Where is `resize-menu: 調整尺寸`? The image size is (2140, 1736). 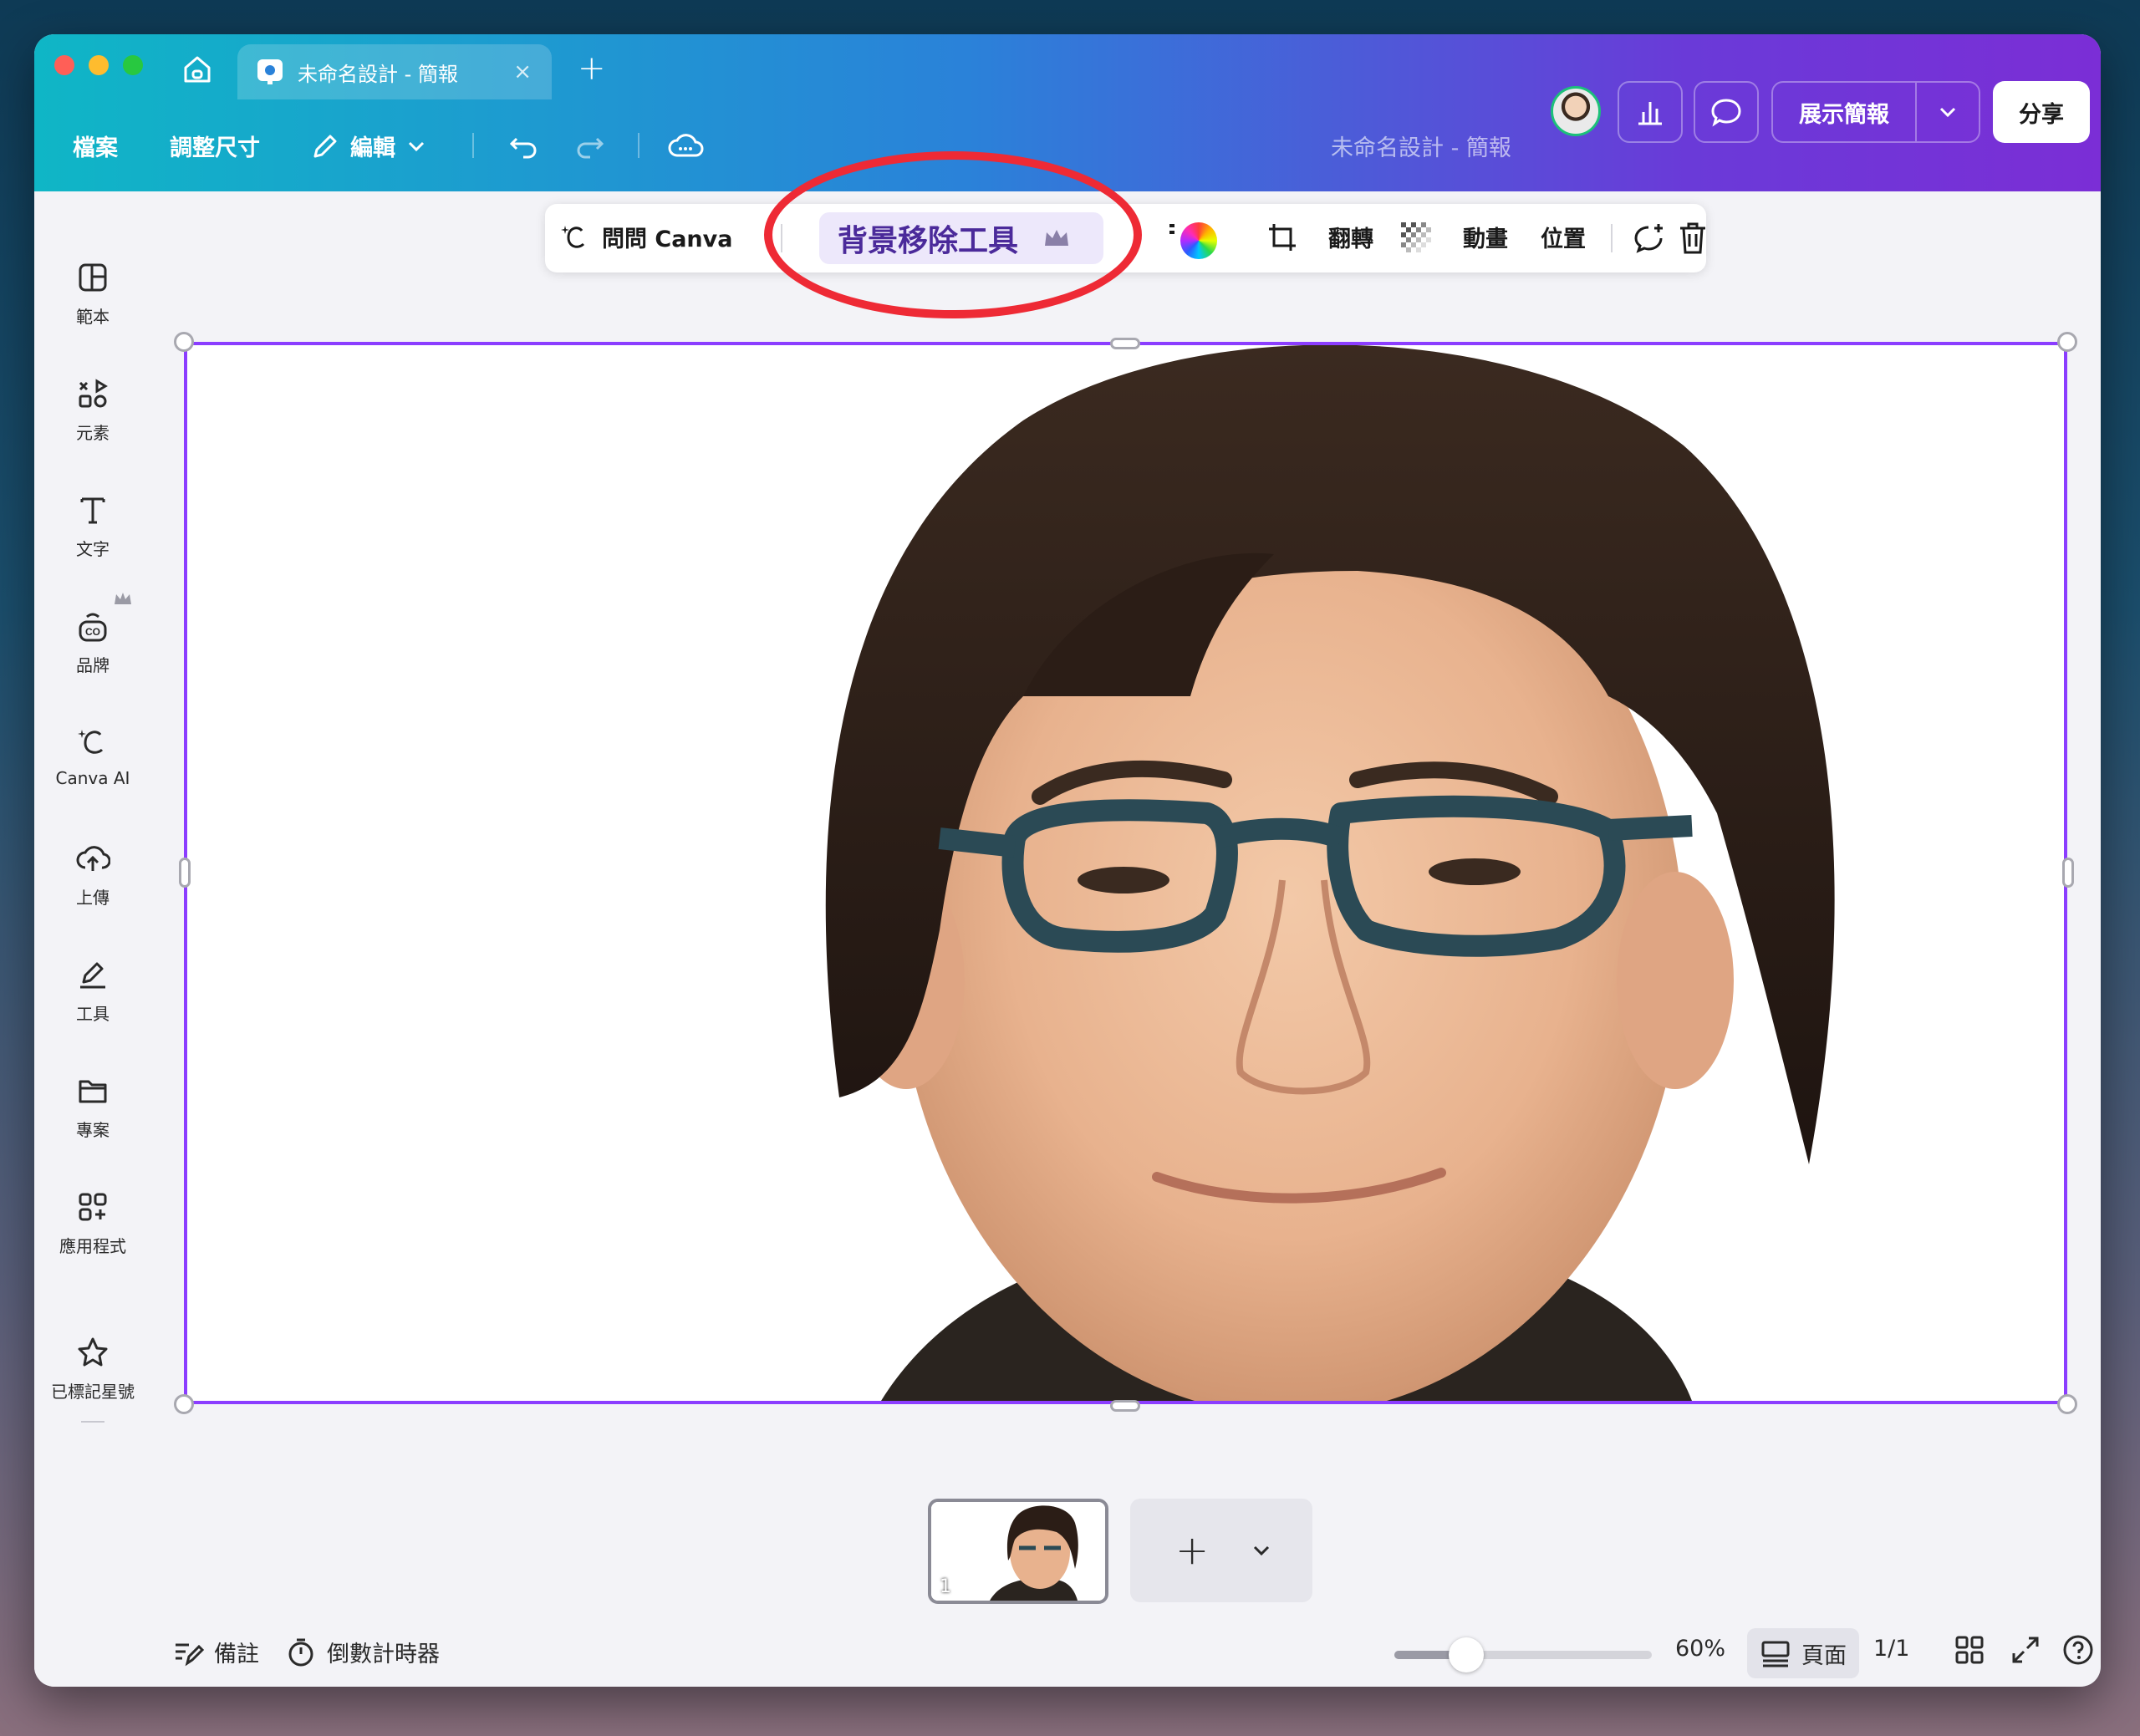
resize-menu: 調整尺寸 is located at coordinates (215, 146).